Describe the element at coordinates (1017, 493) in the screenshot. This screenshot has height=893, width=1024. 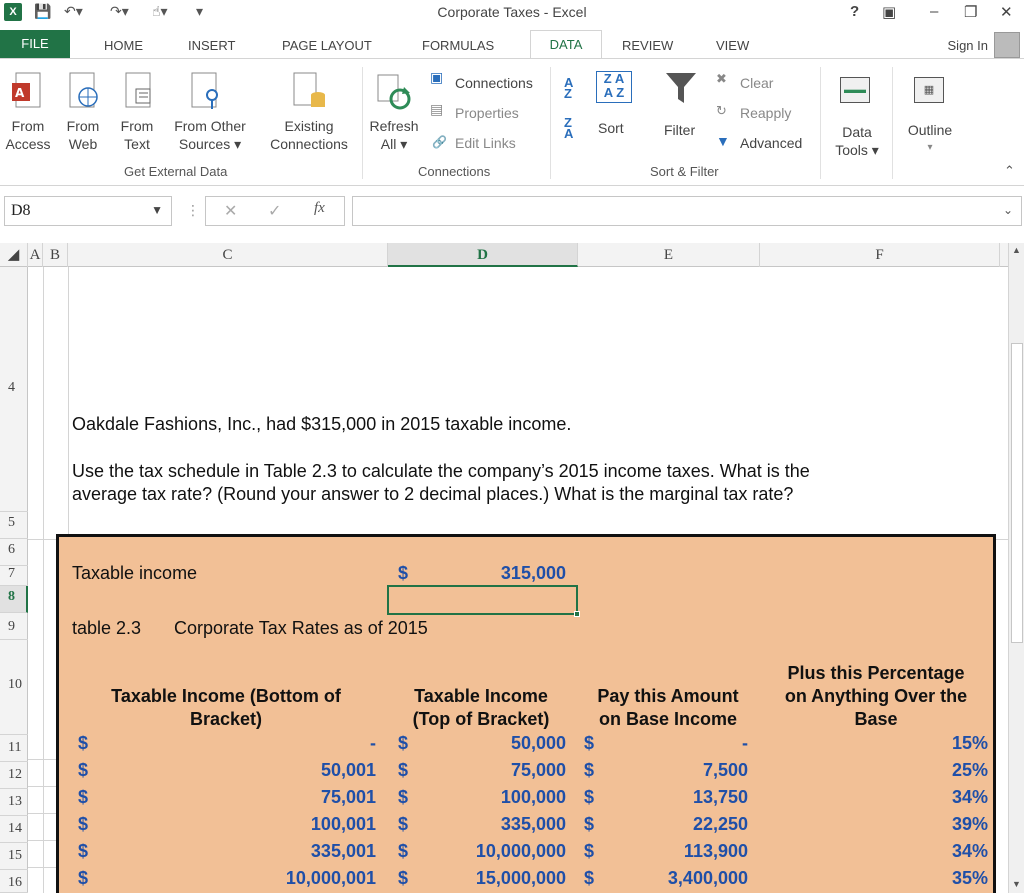
I see `scroll-thumb` at that location.